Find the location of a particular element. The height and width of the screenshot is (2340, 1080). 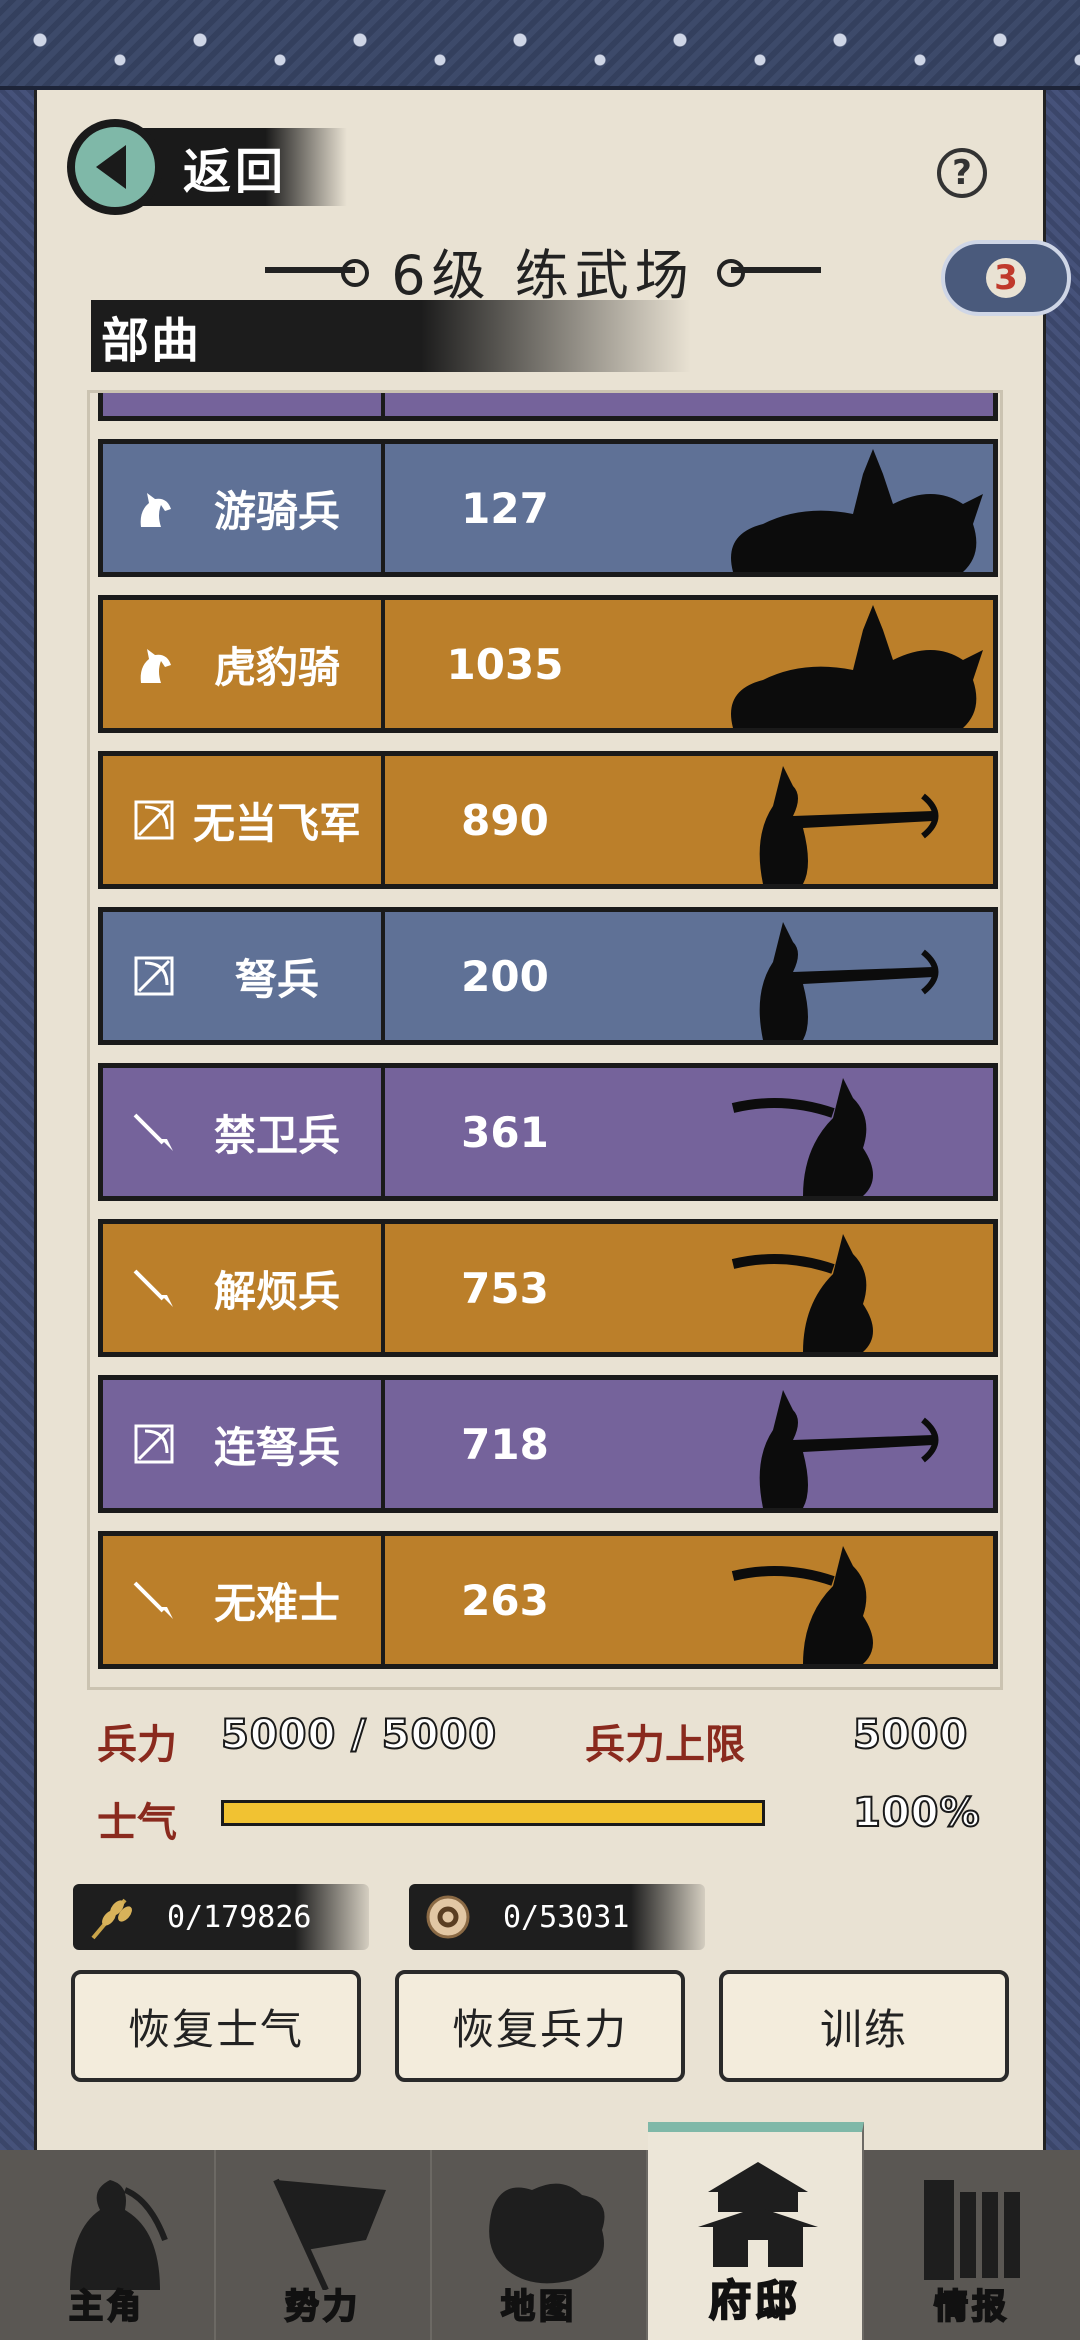

troop-name: 解烦兵 is located at coordinates (276, 1291).